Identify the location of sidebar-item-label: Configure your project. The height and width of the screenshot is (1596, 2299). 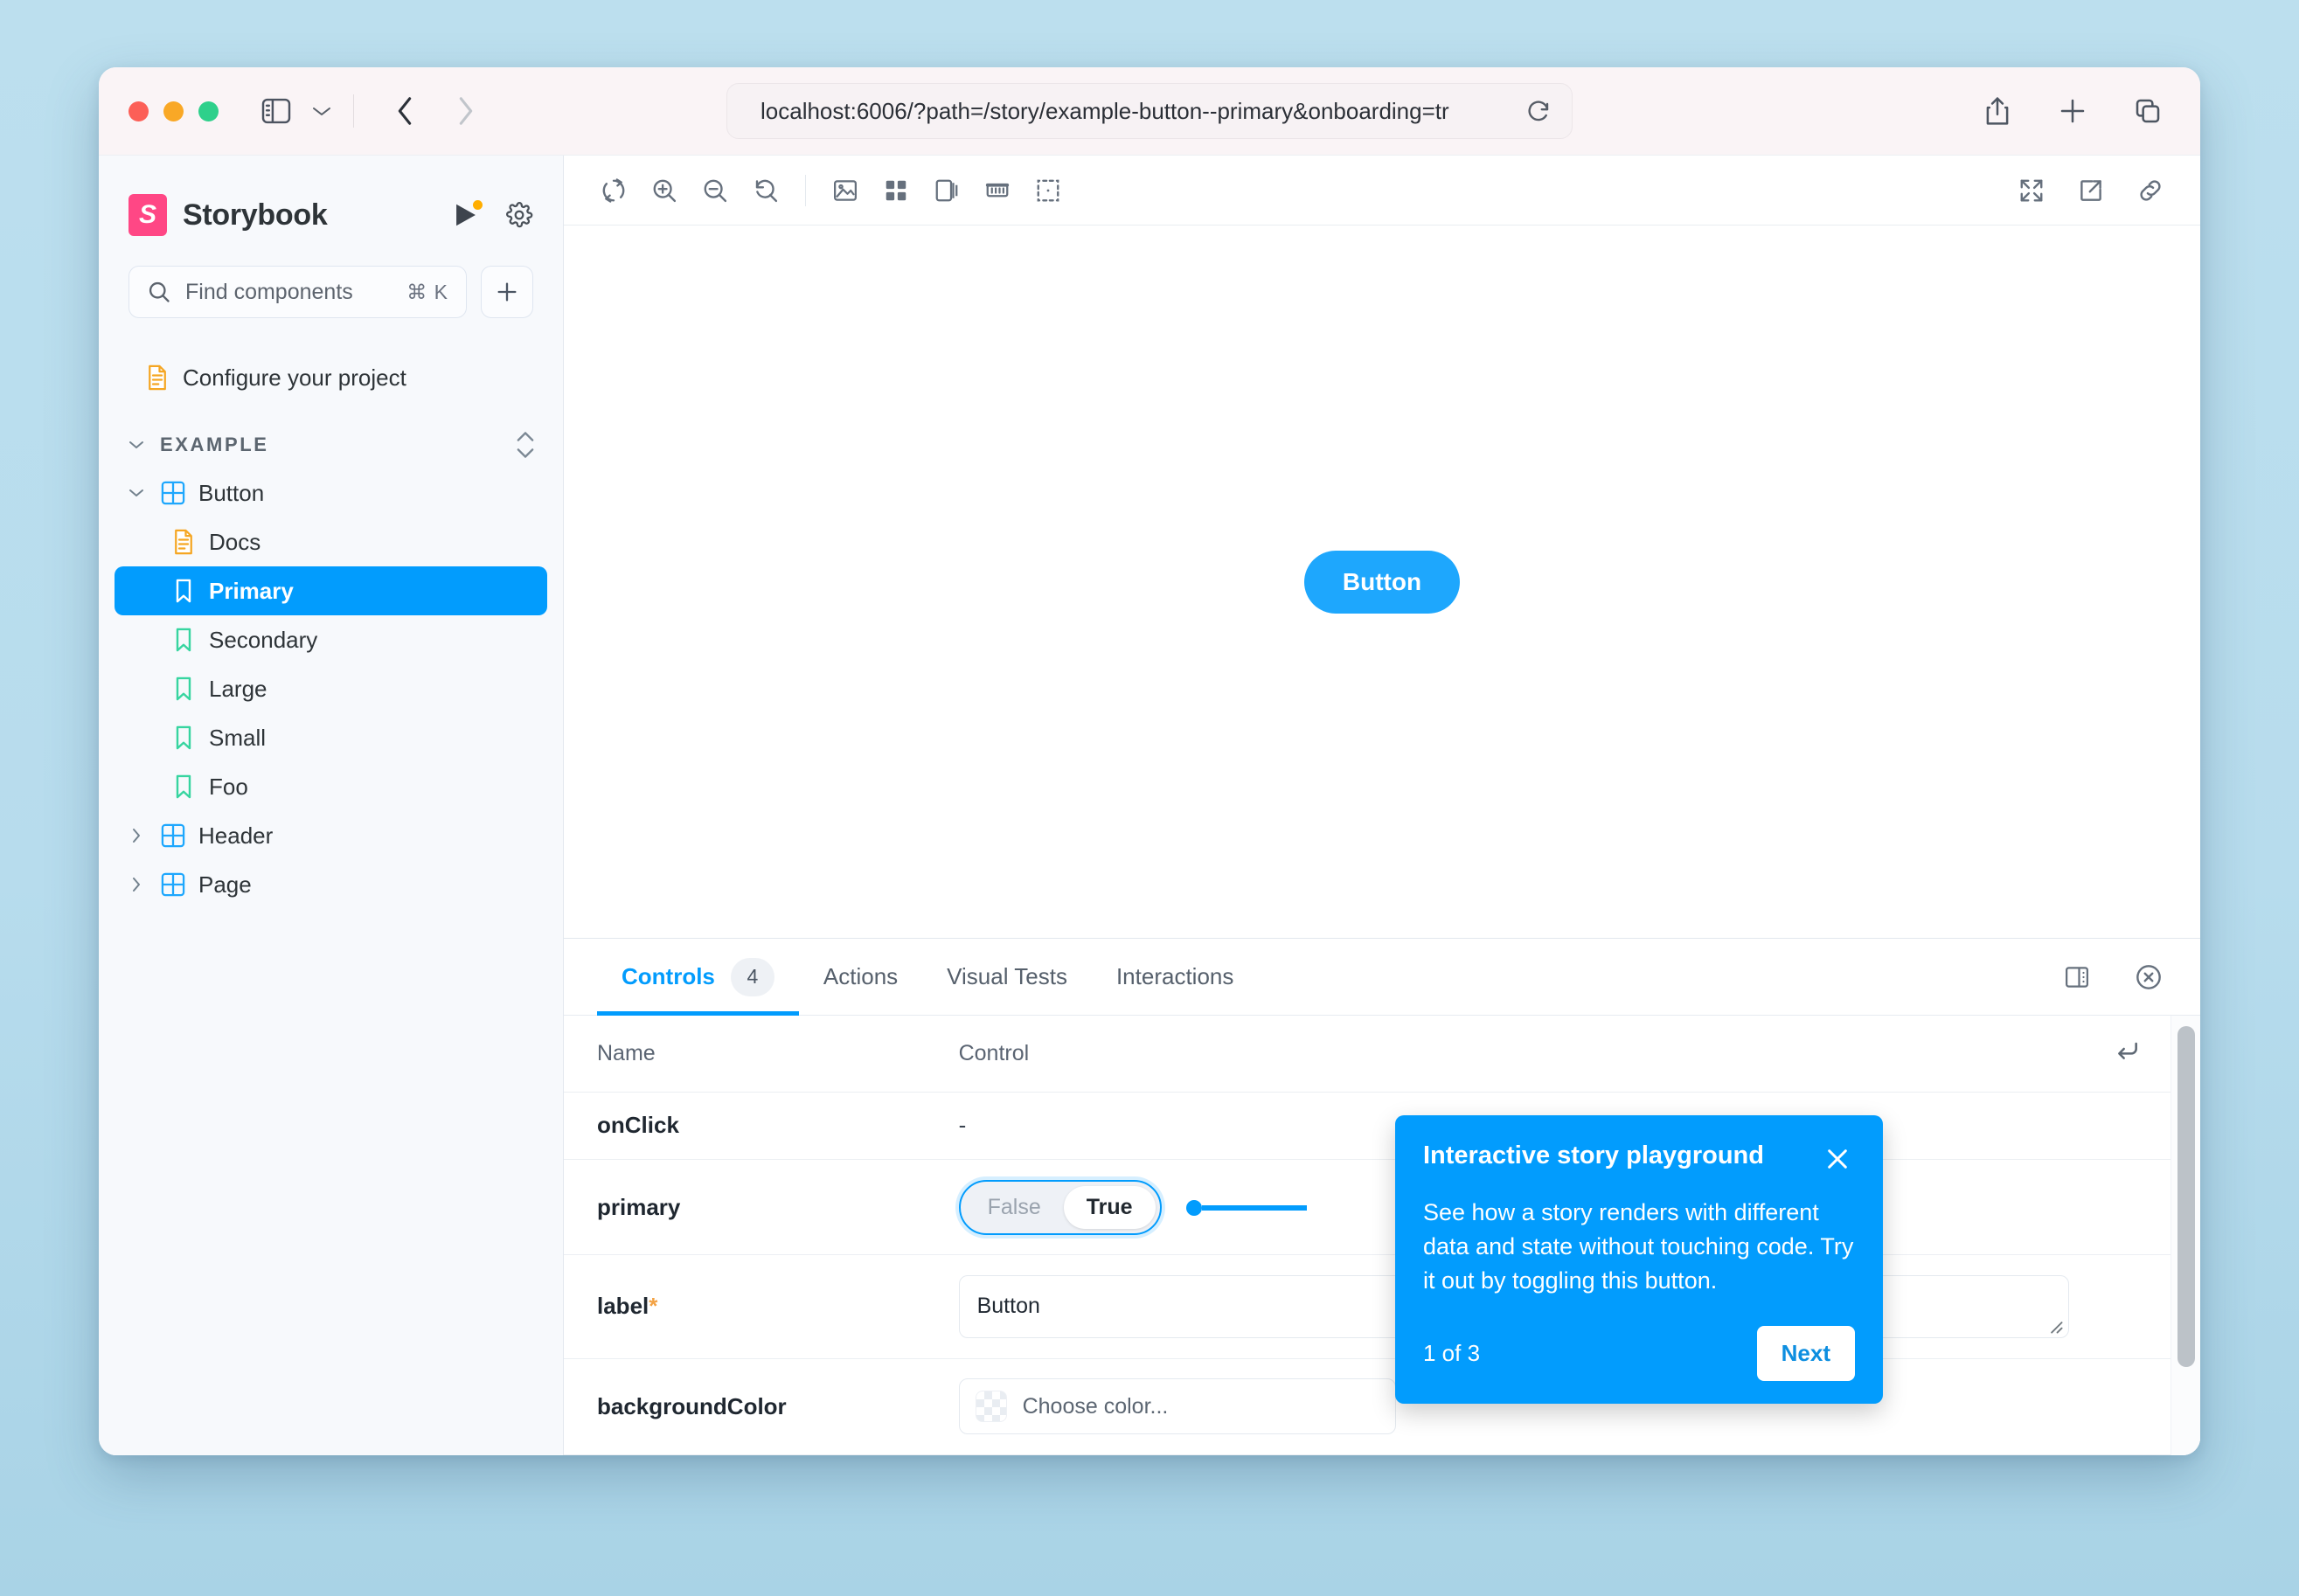
(294, 377).